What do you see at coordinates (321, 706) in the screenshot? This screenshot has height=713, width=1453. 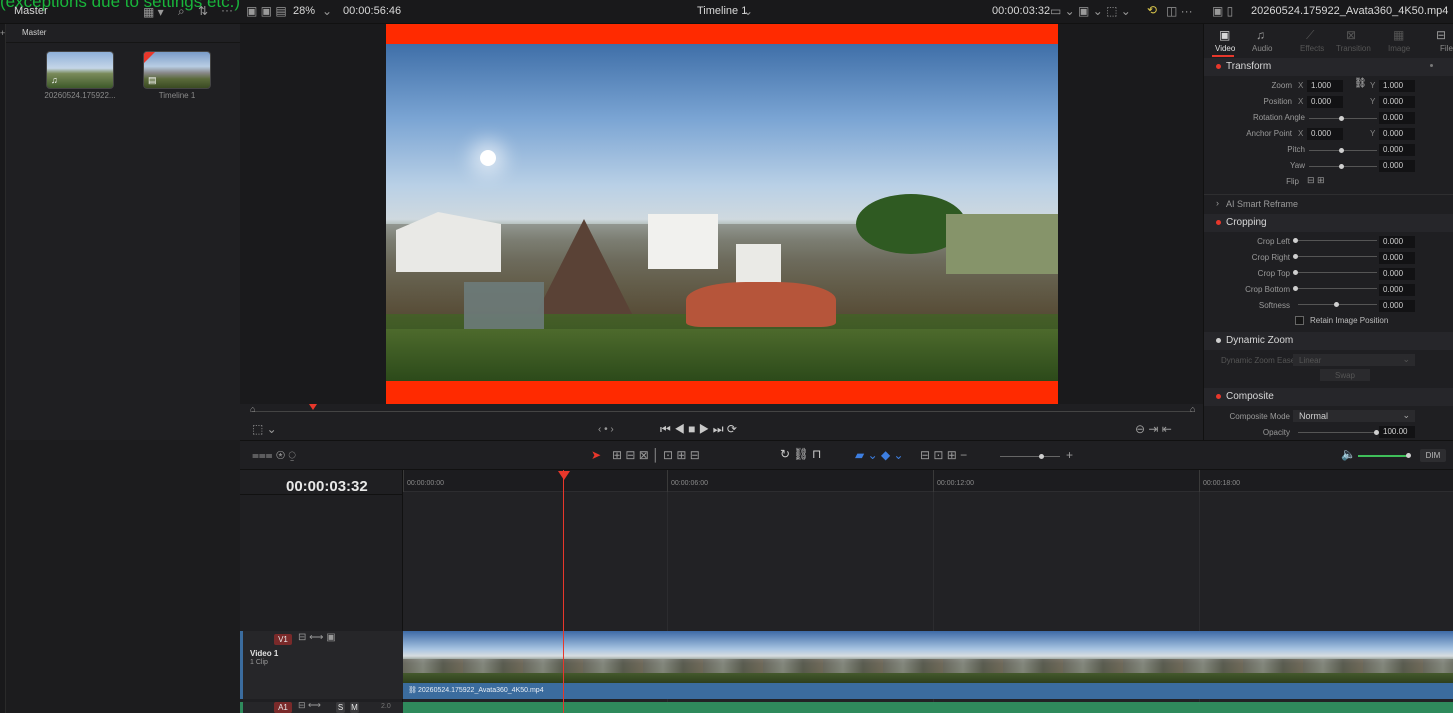 I see `audio-track-header: A1 ⊟ ⟷ S M 2.0` at bounding box center [321, 706].